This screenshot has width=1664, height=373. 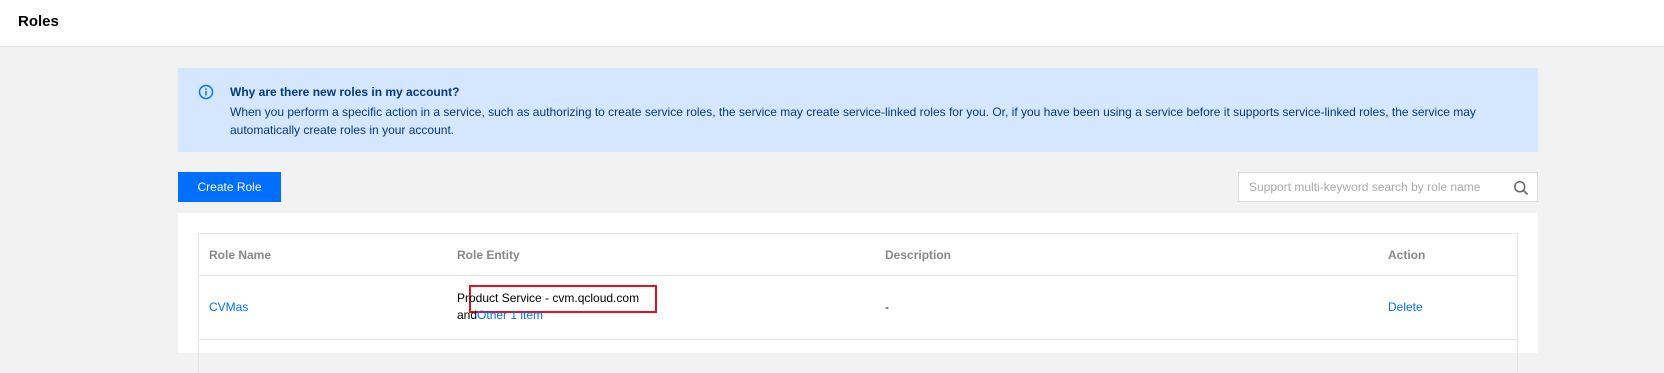 I want to click on column-header-role-name: Role Name, so click(x=240, y=255).